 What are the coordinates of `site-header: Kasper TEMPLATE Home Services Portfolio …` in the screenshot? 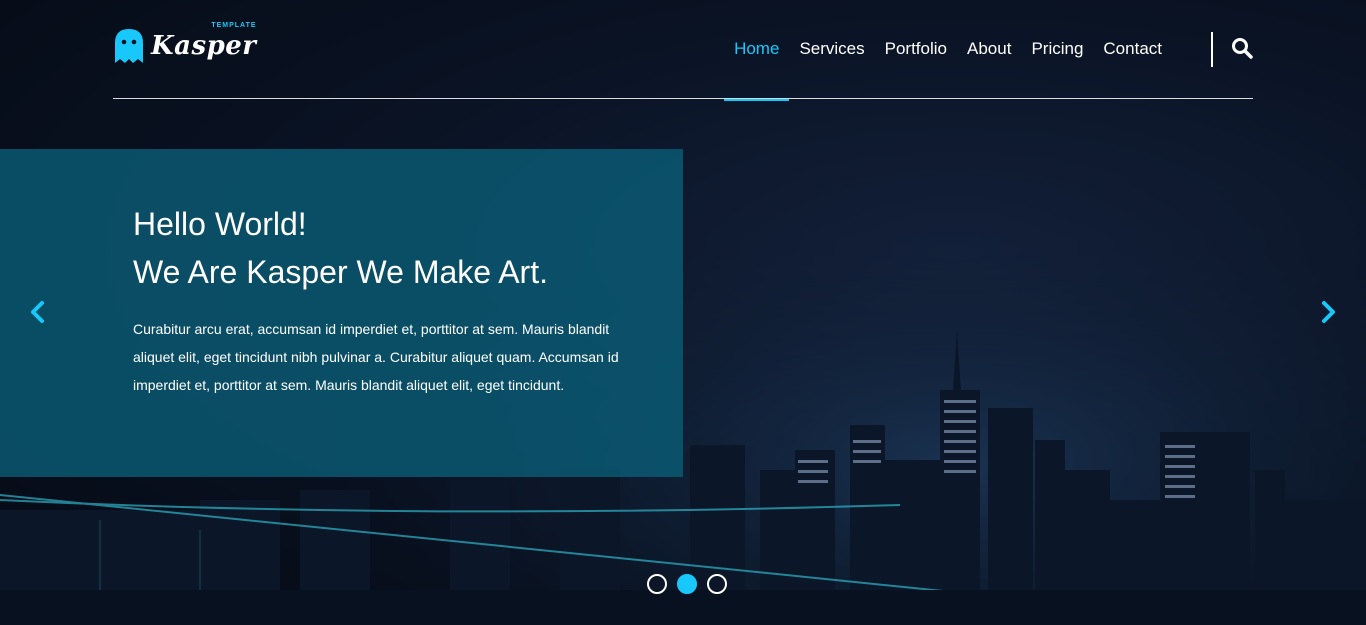 It's located at (683, 50).